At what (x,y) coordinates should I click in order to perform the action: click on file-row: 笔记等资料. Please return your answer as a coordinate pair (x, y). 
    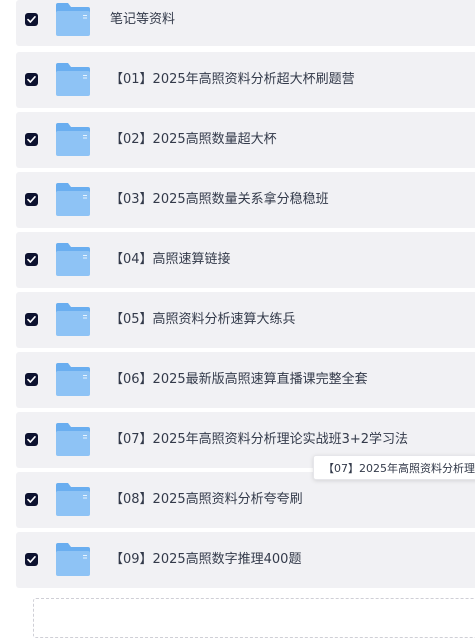
    Looking at the image, I should click on (245, 23).